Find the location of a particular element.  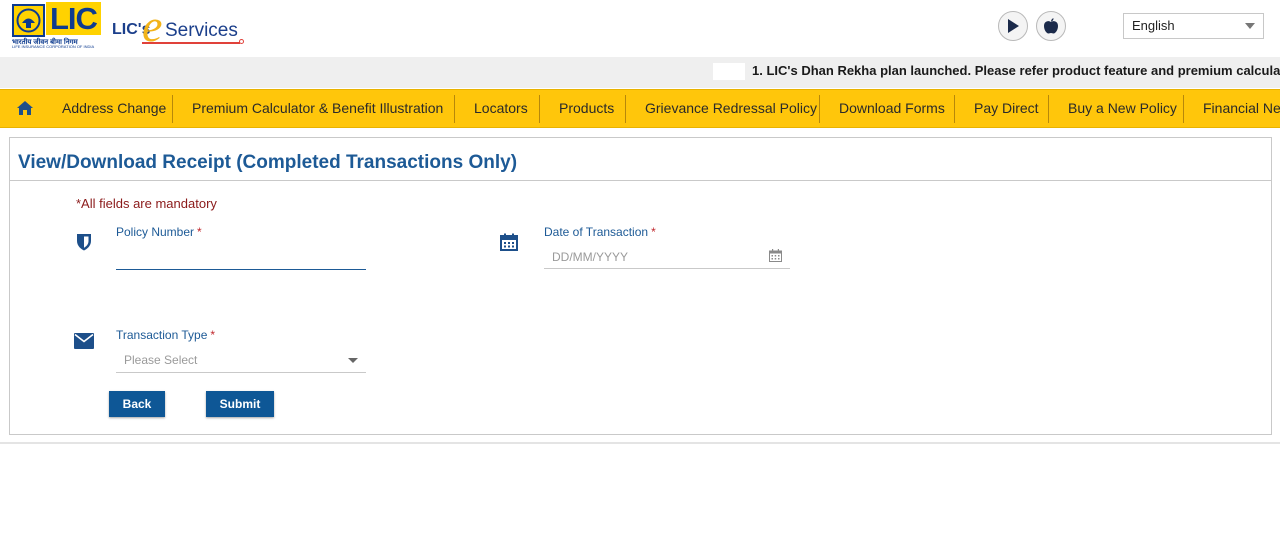

policy-number-input is located at coordinates (241, 258).